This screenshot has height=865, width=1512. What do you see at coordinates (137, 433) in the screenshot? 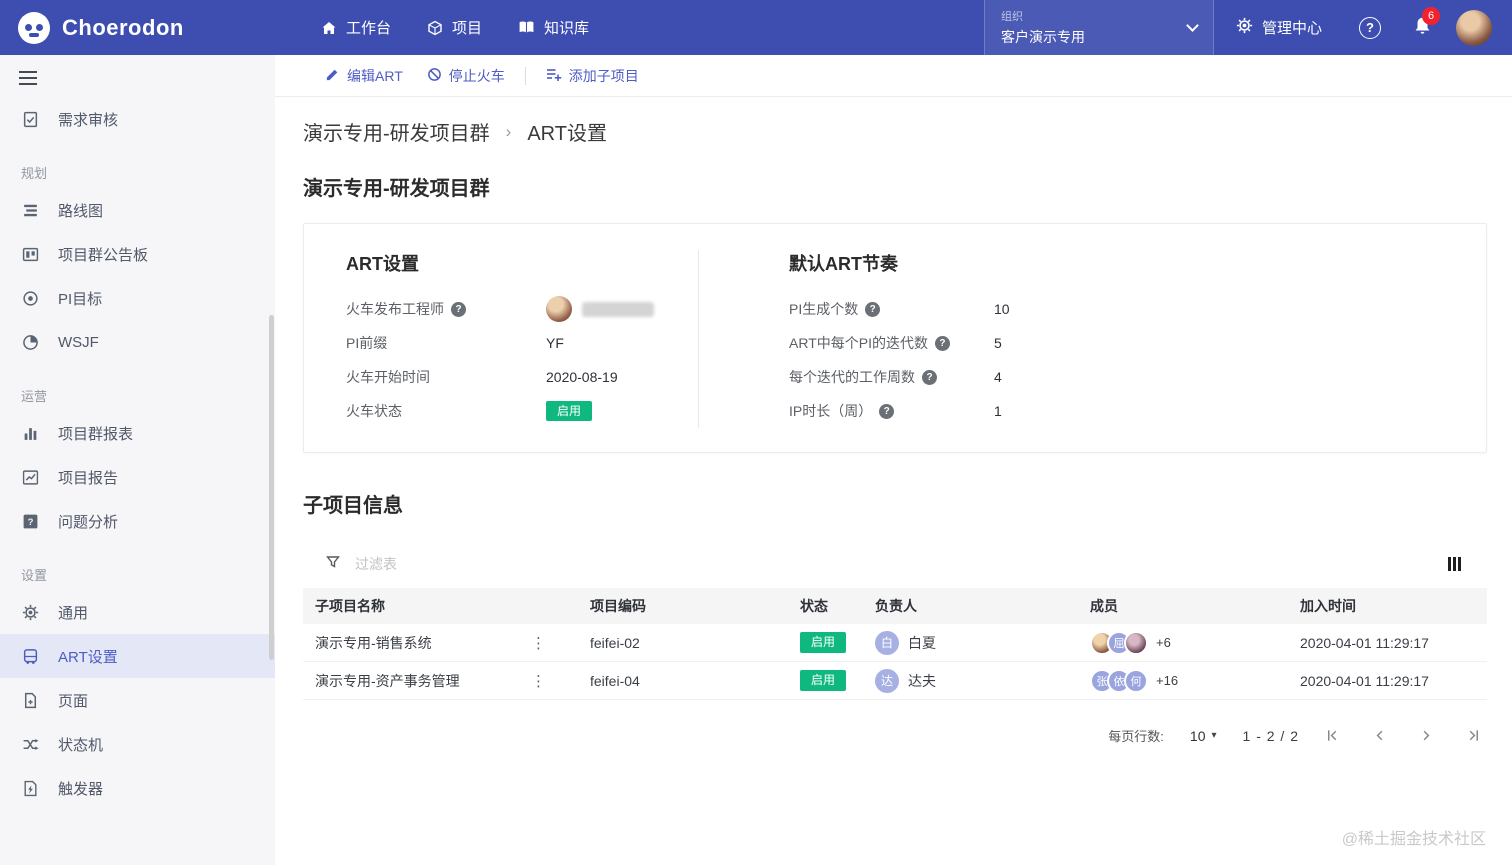
I see `sidebar-item-program-reports: 项目群报表` at bounding box center [137, 433].